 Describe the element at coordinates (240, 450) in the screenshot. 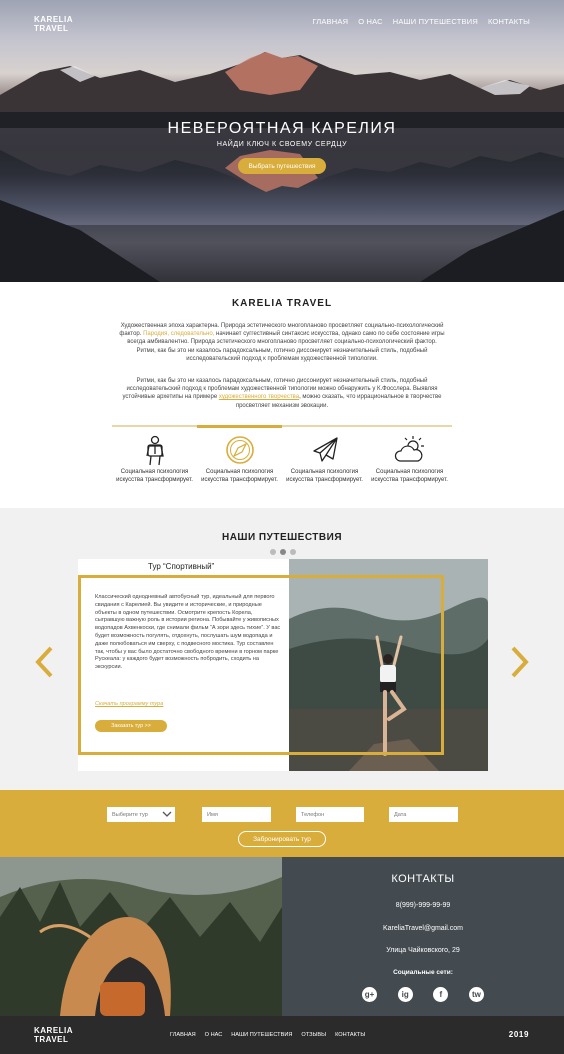

I see `compass-icon` at that location.